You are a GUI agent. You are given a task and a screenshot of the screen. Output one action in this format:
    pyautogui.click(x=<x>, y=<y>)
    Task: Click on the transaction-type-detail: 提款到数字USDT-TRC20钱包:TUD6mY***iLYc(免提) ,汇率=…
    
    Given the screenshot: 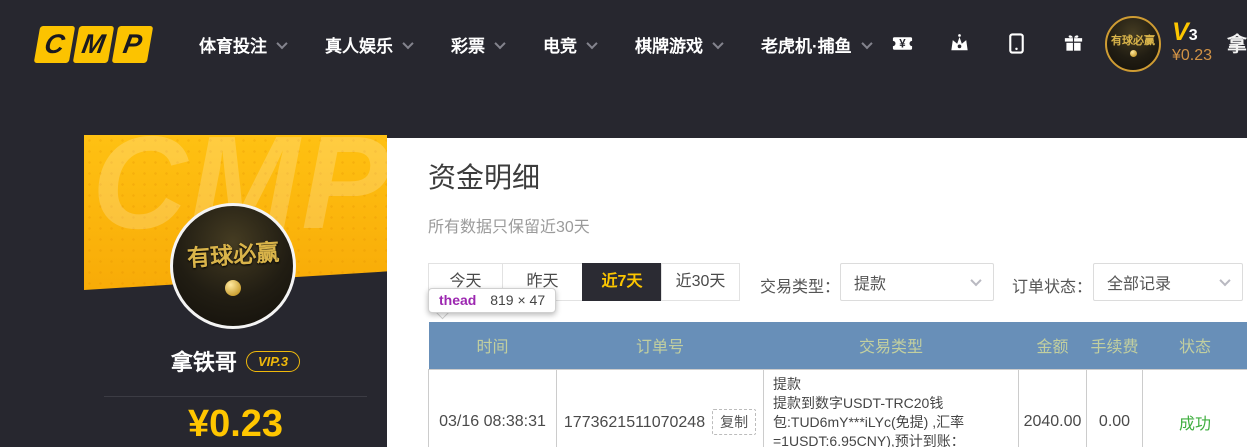 What is the action you would take?
    pyautogui.click(x=869, y=420)
    